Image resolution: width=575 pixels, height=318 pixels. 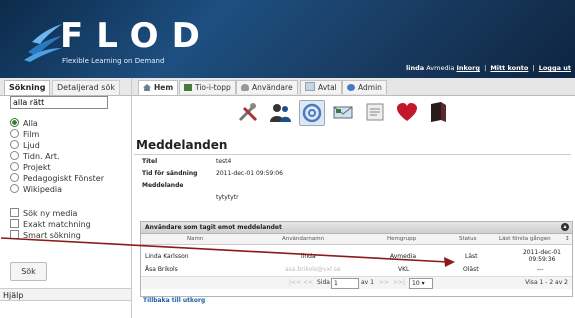 I want to click on search-input: alla rätt, so click(x=59, y=102).